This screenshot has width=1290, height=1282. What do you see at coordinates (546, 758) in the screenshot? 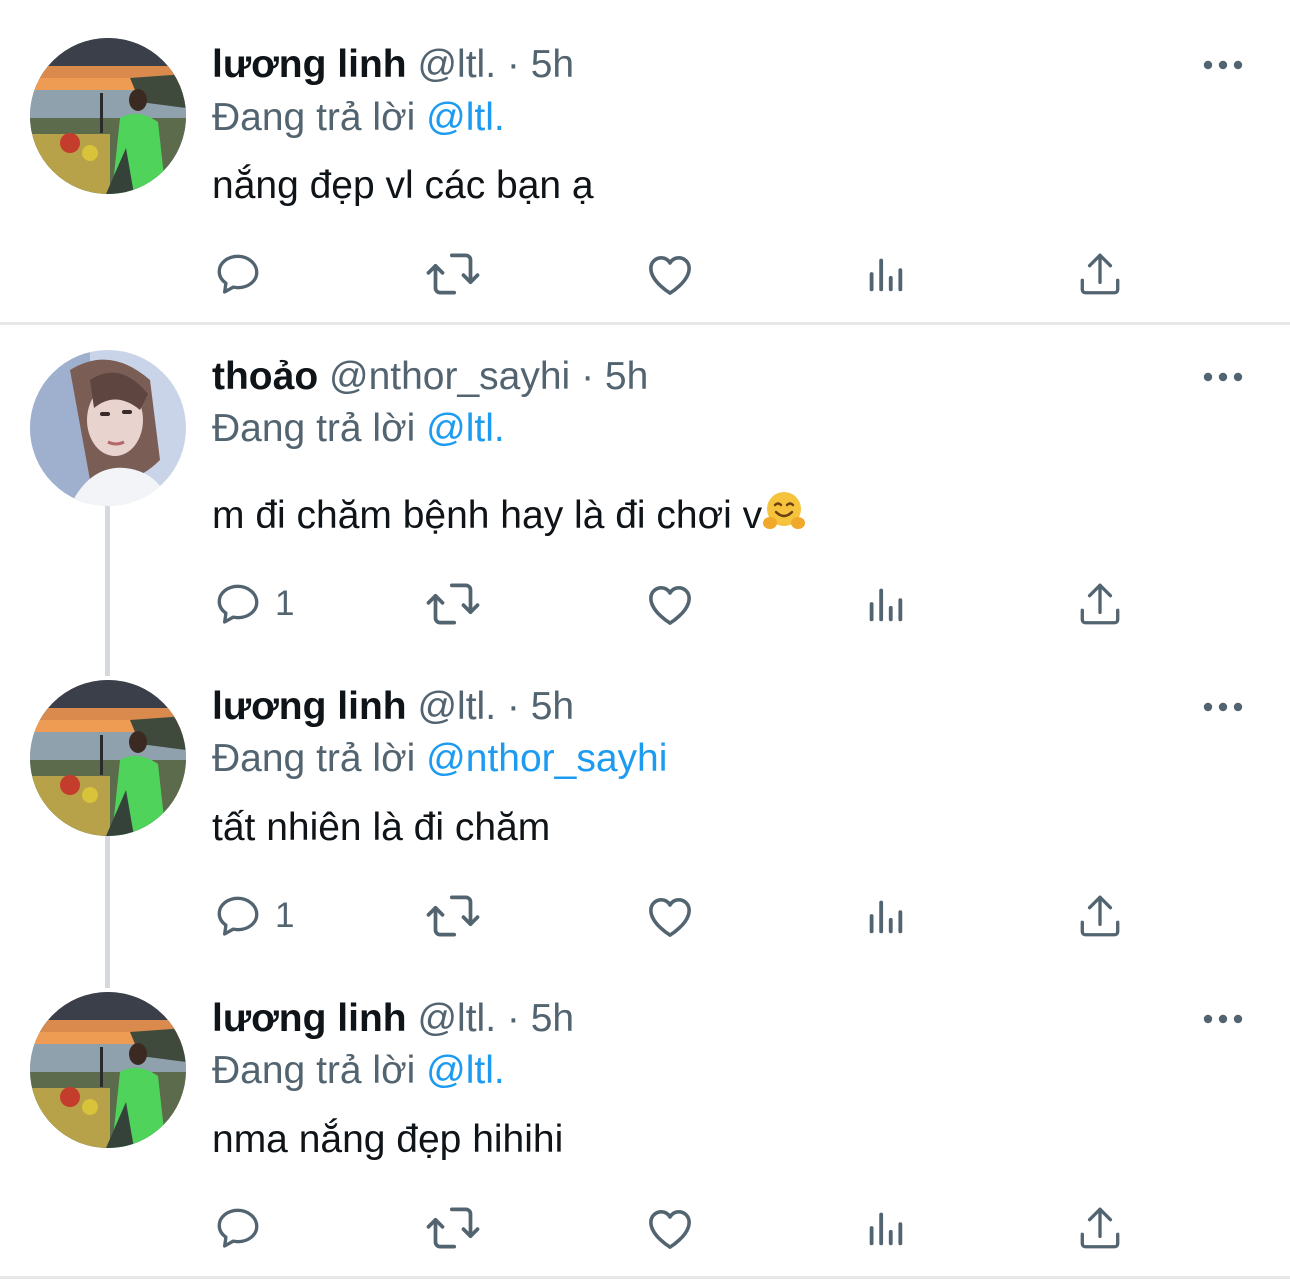
I see `mention-link: @nthor_sayhi` at bounding box center [546, 758].